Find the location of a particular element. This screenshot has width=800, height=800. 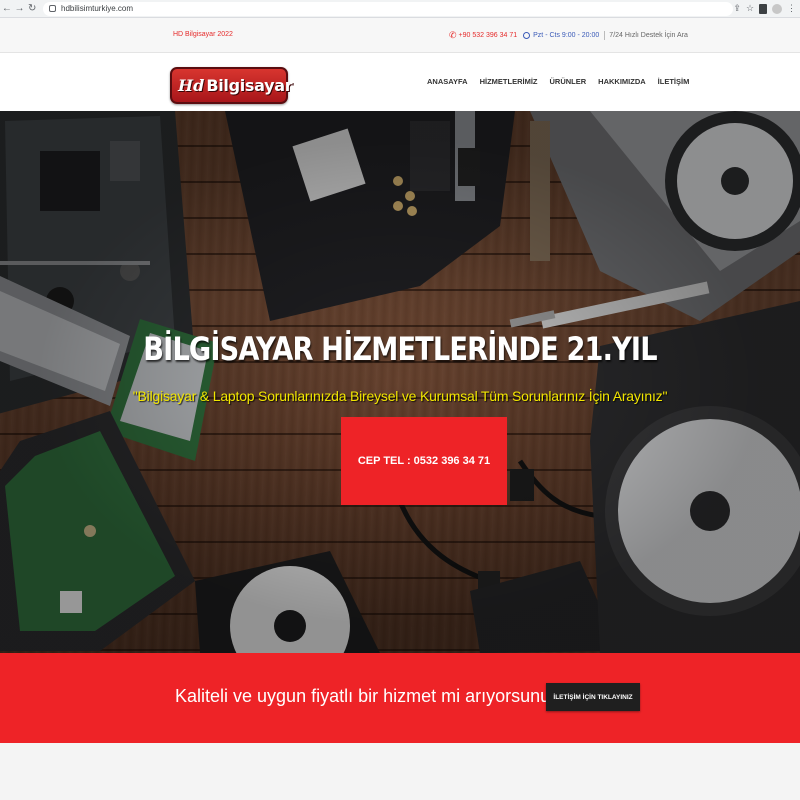

working-hours: Pzt - Cts 9:00 - 20:00 is located at coordinates (566, 35).